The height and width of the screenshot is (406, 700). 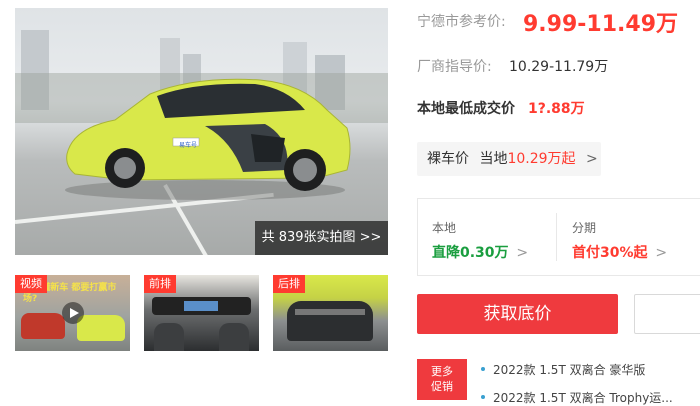 I want to click on center-screen, so click(x=201, y=306).